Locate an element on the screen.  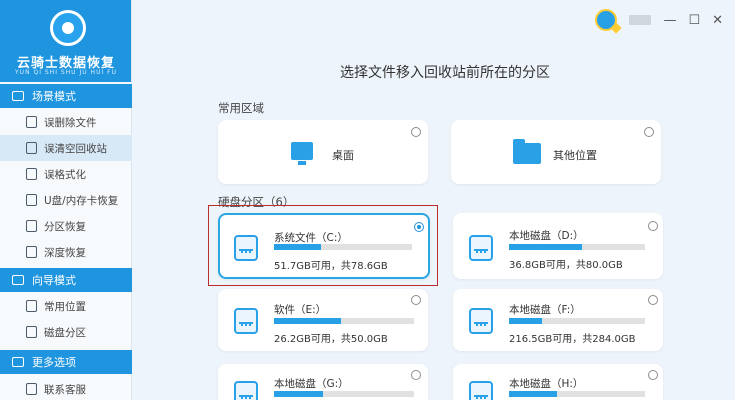
sidebar-item-support: 联系客服 is located at coordinates (66, 388).